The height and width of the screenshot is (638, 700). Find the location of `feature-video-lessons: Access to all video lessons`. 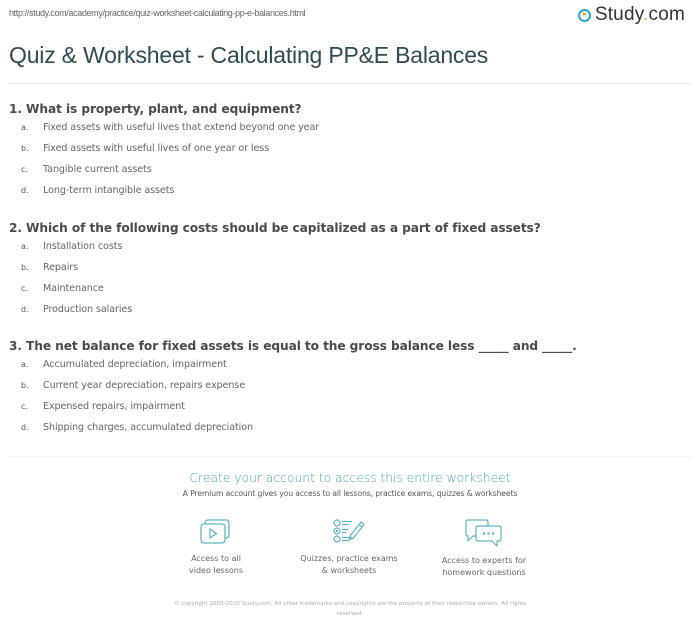

feature-video-lessons: Access to all video lessons is located at coordinates (216, 547).